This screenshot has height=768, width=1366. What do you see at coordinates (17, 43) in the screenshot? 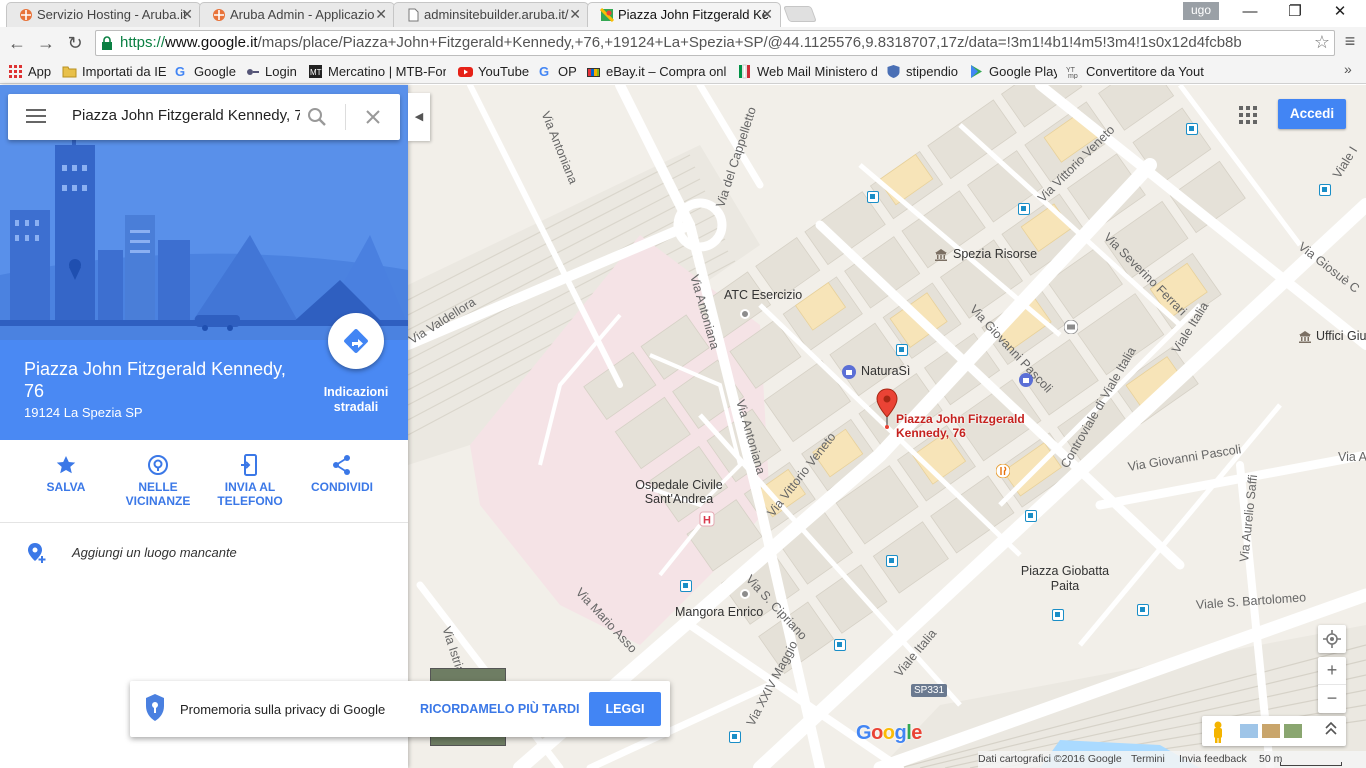
I see `back-arrow-icon: ←` at bounding box center [17, 43].